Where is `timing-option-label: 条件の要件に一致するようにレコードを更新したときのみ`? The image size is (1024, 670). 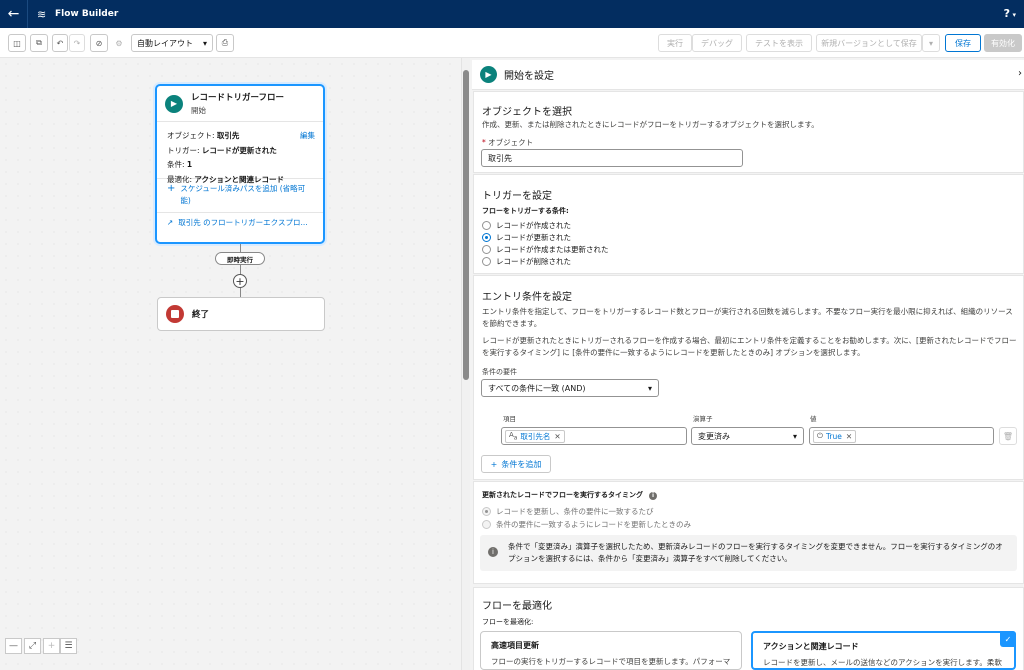 timing-option-label: 条件の要件に一致するようにレコードを更新したときのみ is located at coordinates (593, 524).